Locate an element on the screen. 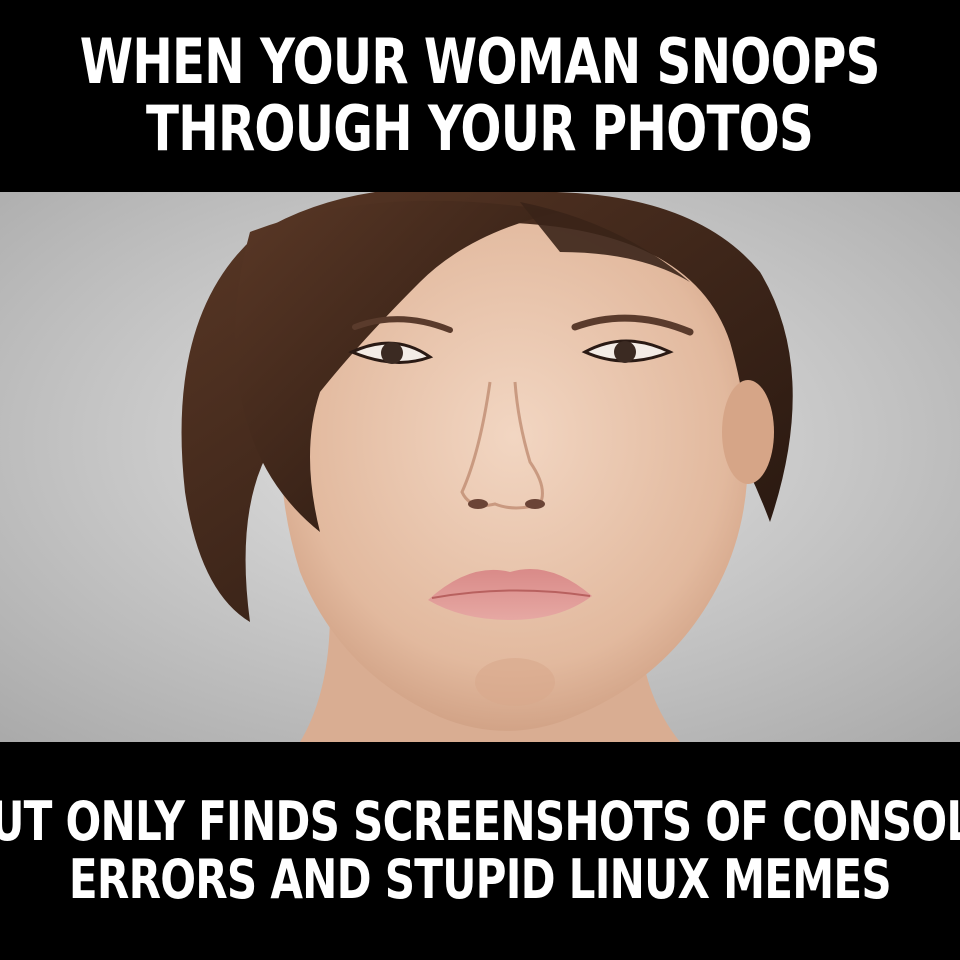  ear is located at coordinates (748, 432).